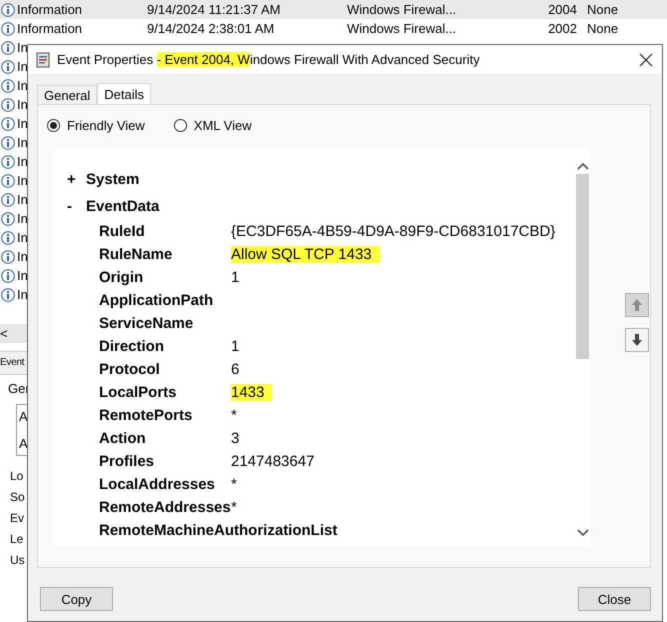  Describe the element at coordinates (76, 599) in the screenshot. I see `dialog-button: Copy` at that location.